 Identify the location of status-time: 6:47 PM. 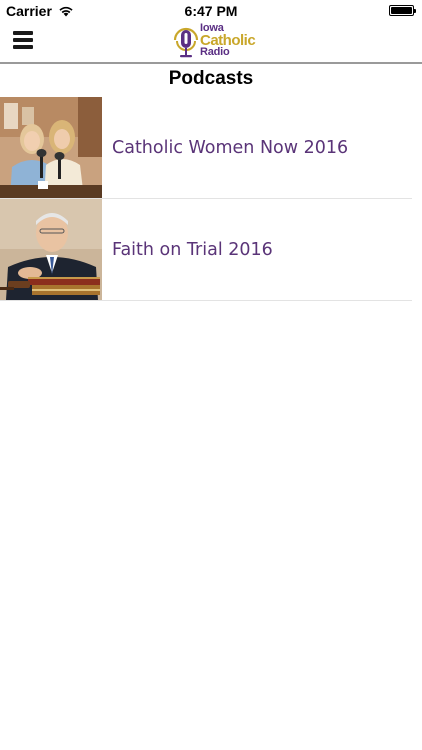
(211, 11).